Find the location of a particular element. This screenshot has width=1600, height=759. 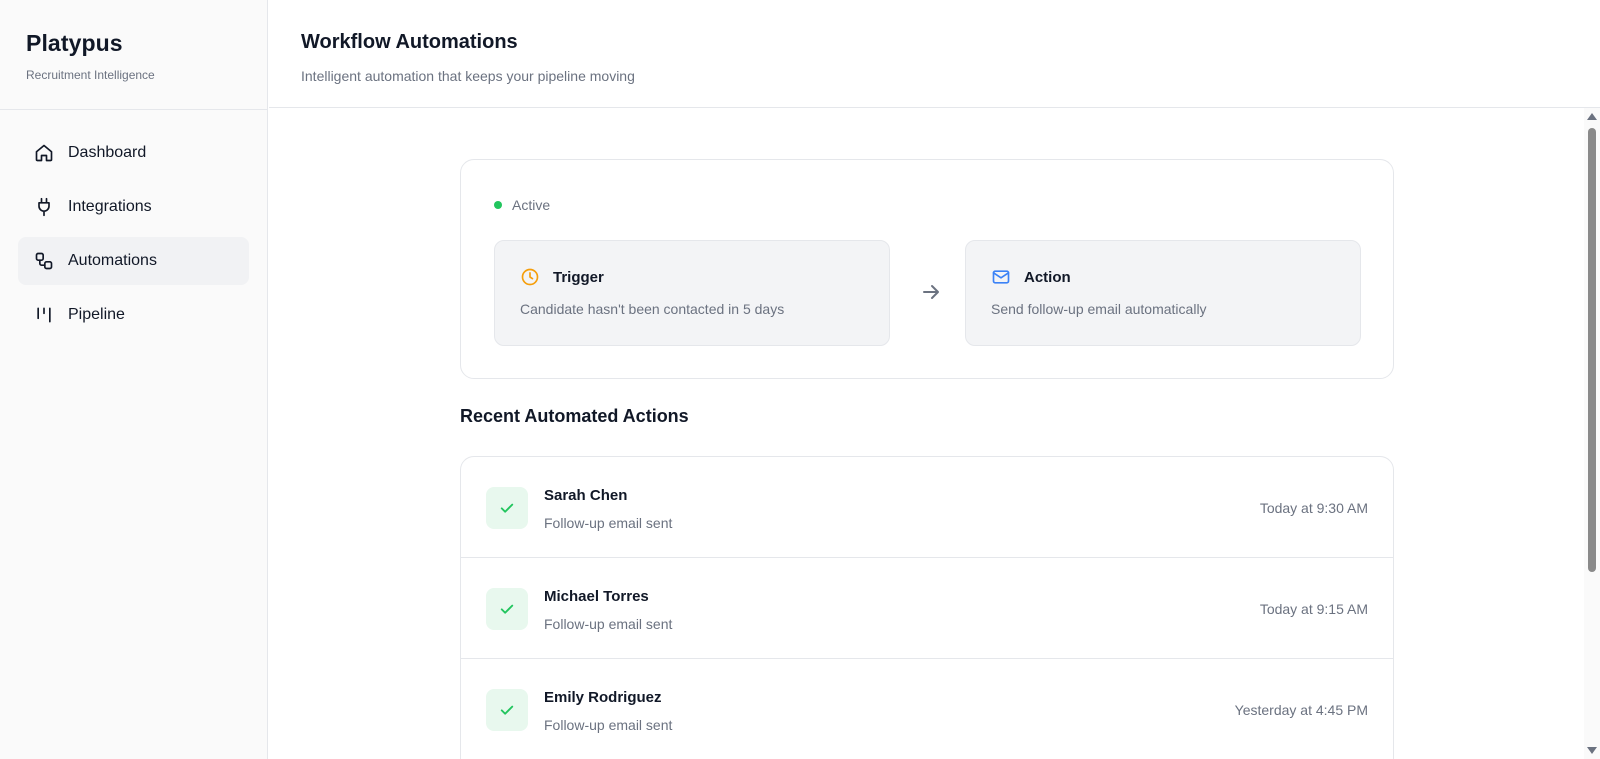

sidebar-item-label: Automations is located at coordinates (112, 260).